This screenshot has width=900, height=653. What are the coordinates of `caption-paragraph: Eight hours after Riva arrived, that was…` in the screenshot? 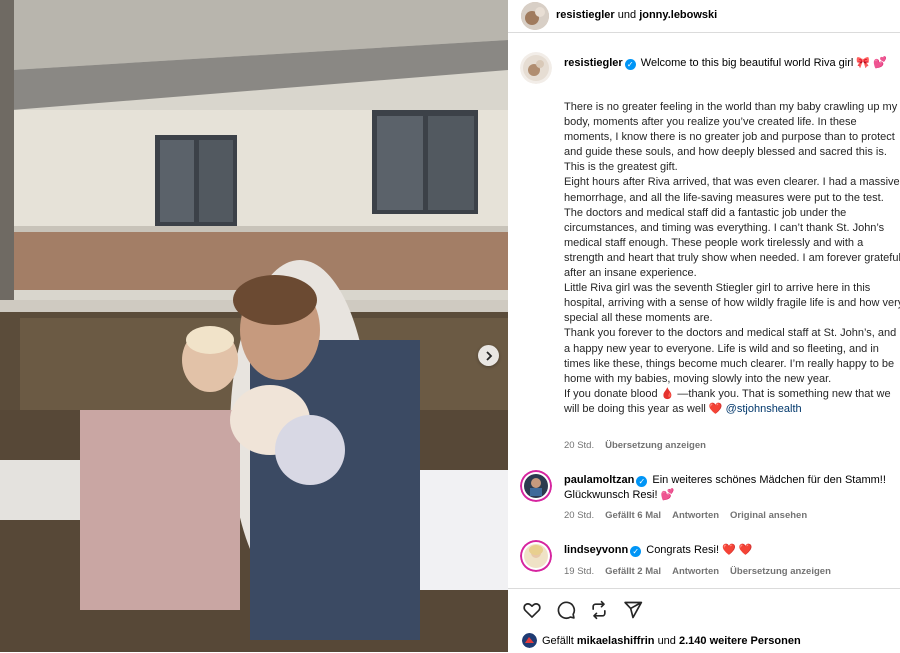 It's located at (732, 228).